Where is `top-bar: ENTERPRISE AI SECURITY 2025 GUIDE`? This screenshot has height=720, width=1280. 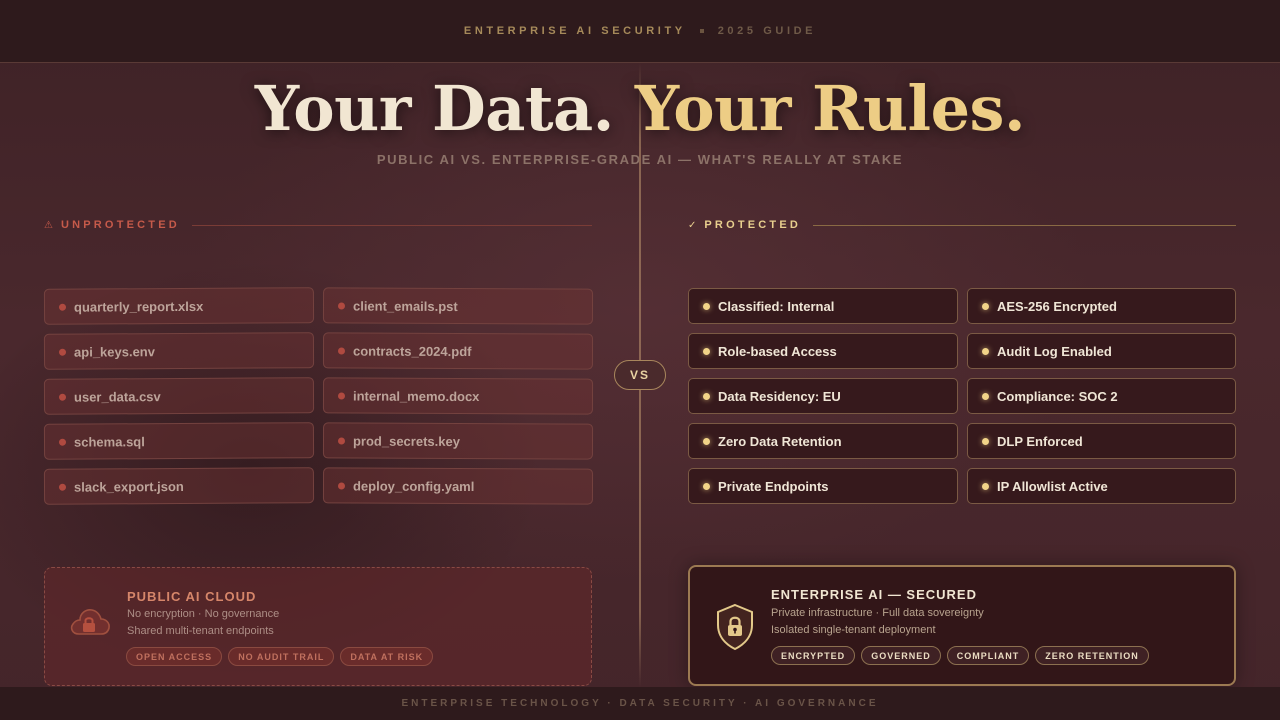
top-bar: ENTERPRISE AI SECURITY 2025 GUIDE is located at coordinates (640, 31).